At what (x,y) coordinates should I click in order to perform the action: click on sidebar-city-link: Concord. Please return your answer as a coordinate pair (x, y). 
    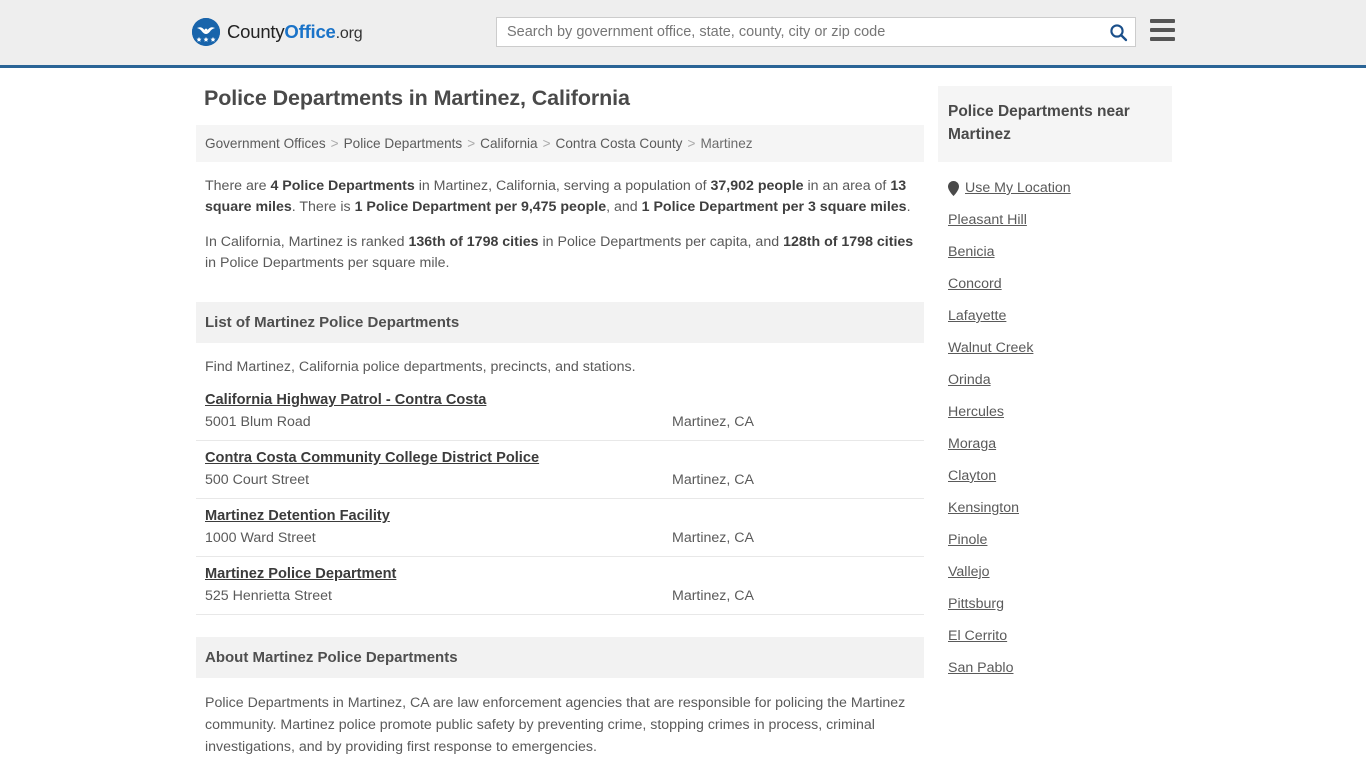
    Looking at the image, I should click on (975, 284).